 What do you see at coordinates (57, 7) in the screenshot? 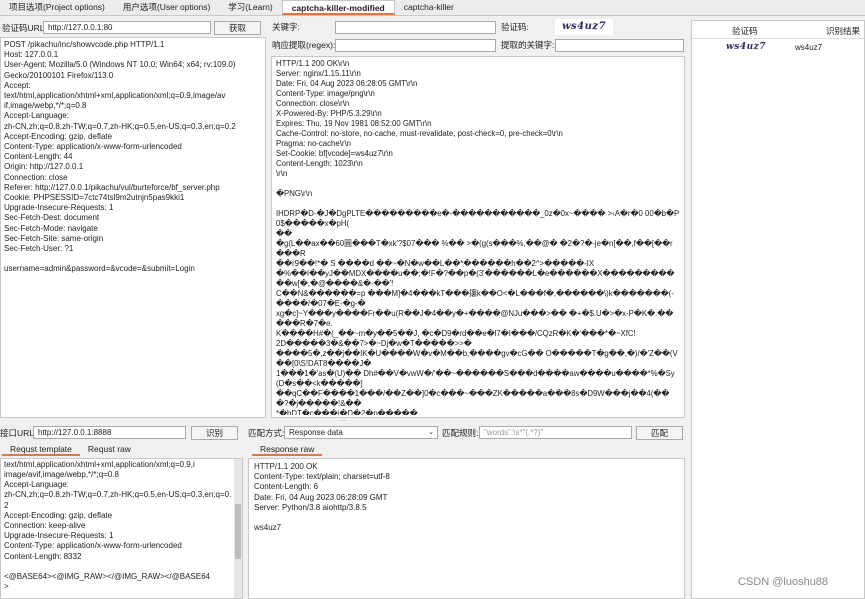
I see `tab-project-options: 项目选项(Project options)` at bounding box center [57, 7].